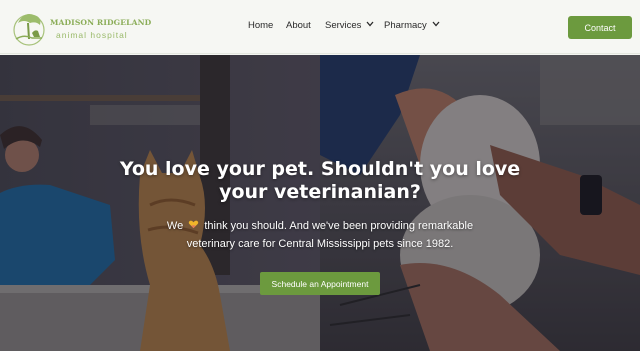  Describe the element at coordinates (175, 226) in the screenshot. I see `hero-subtext-we: We` at that location.